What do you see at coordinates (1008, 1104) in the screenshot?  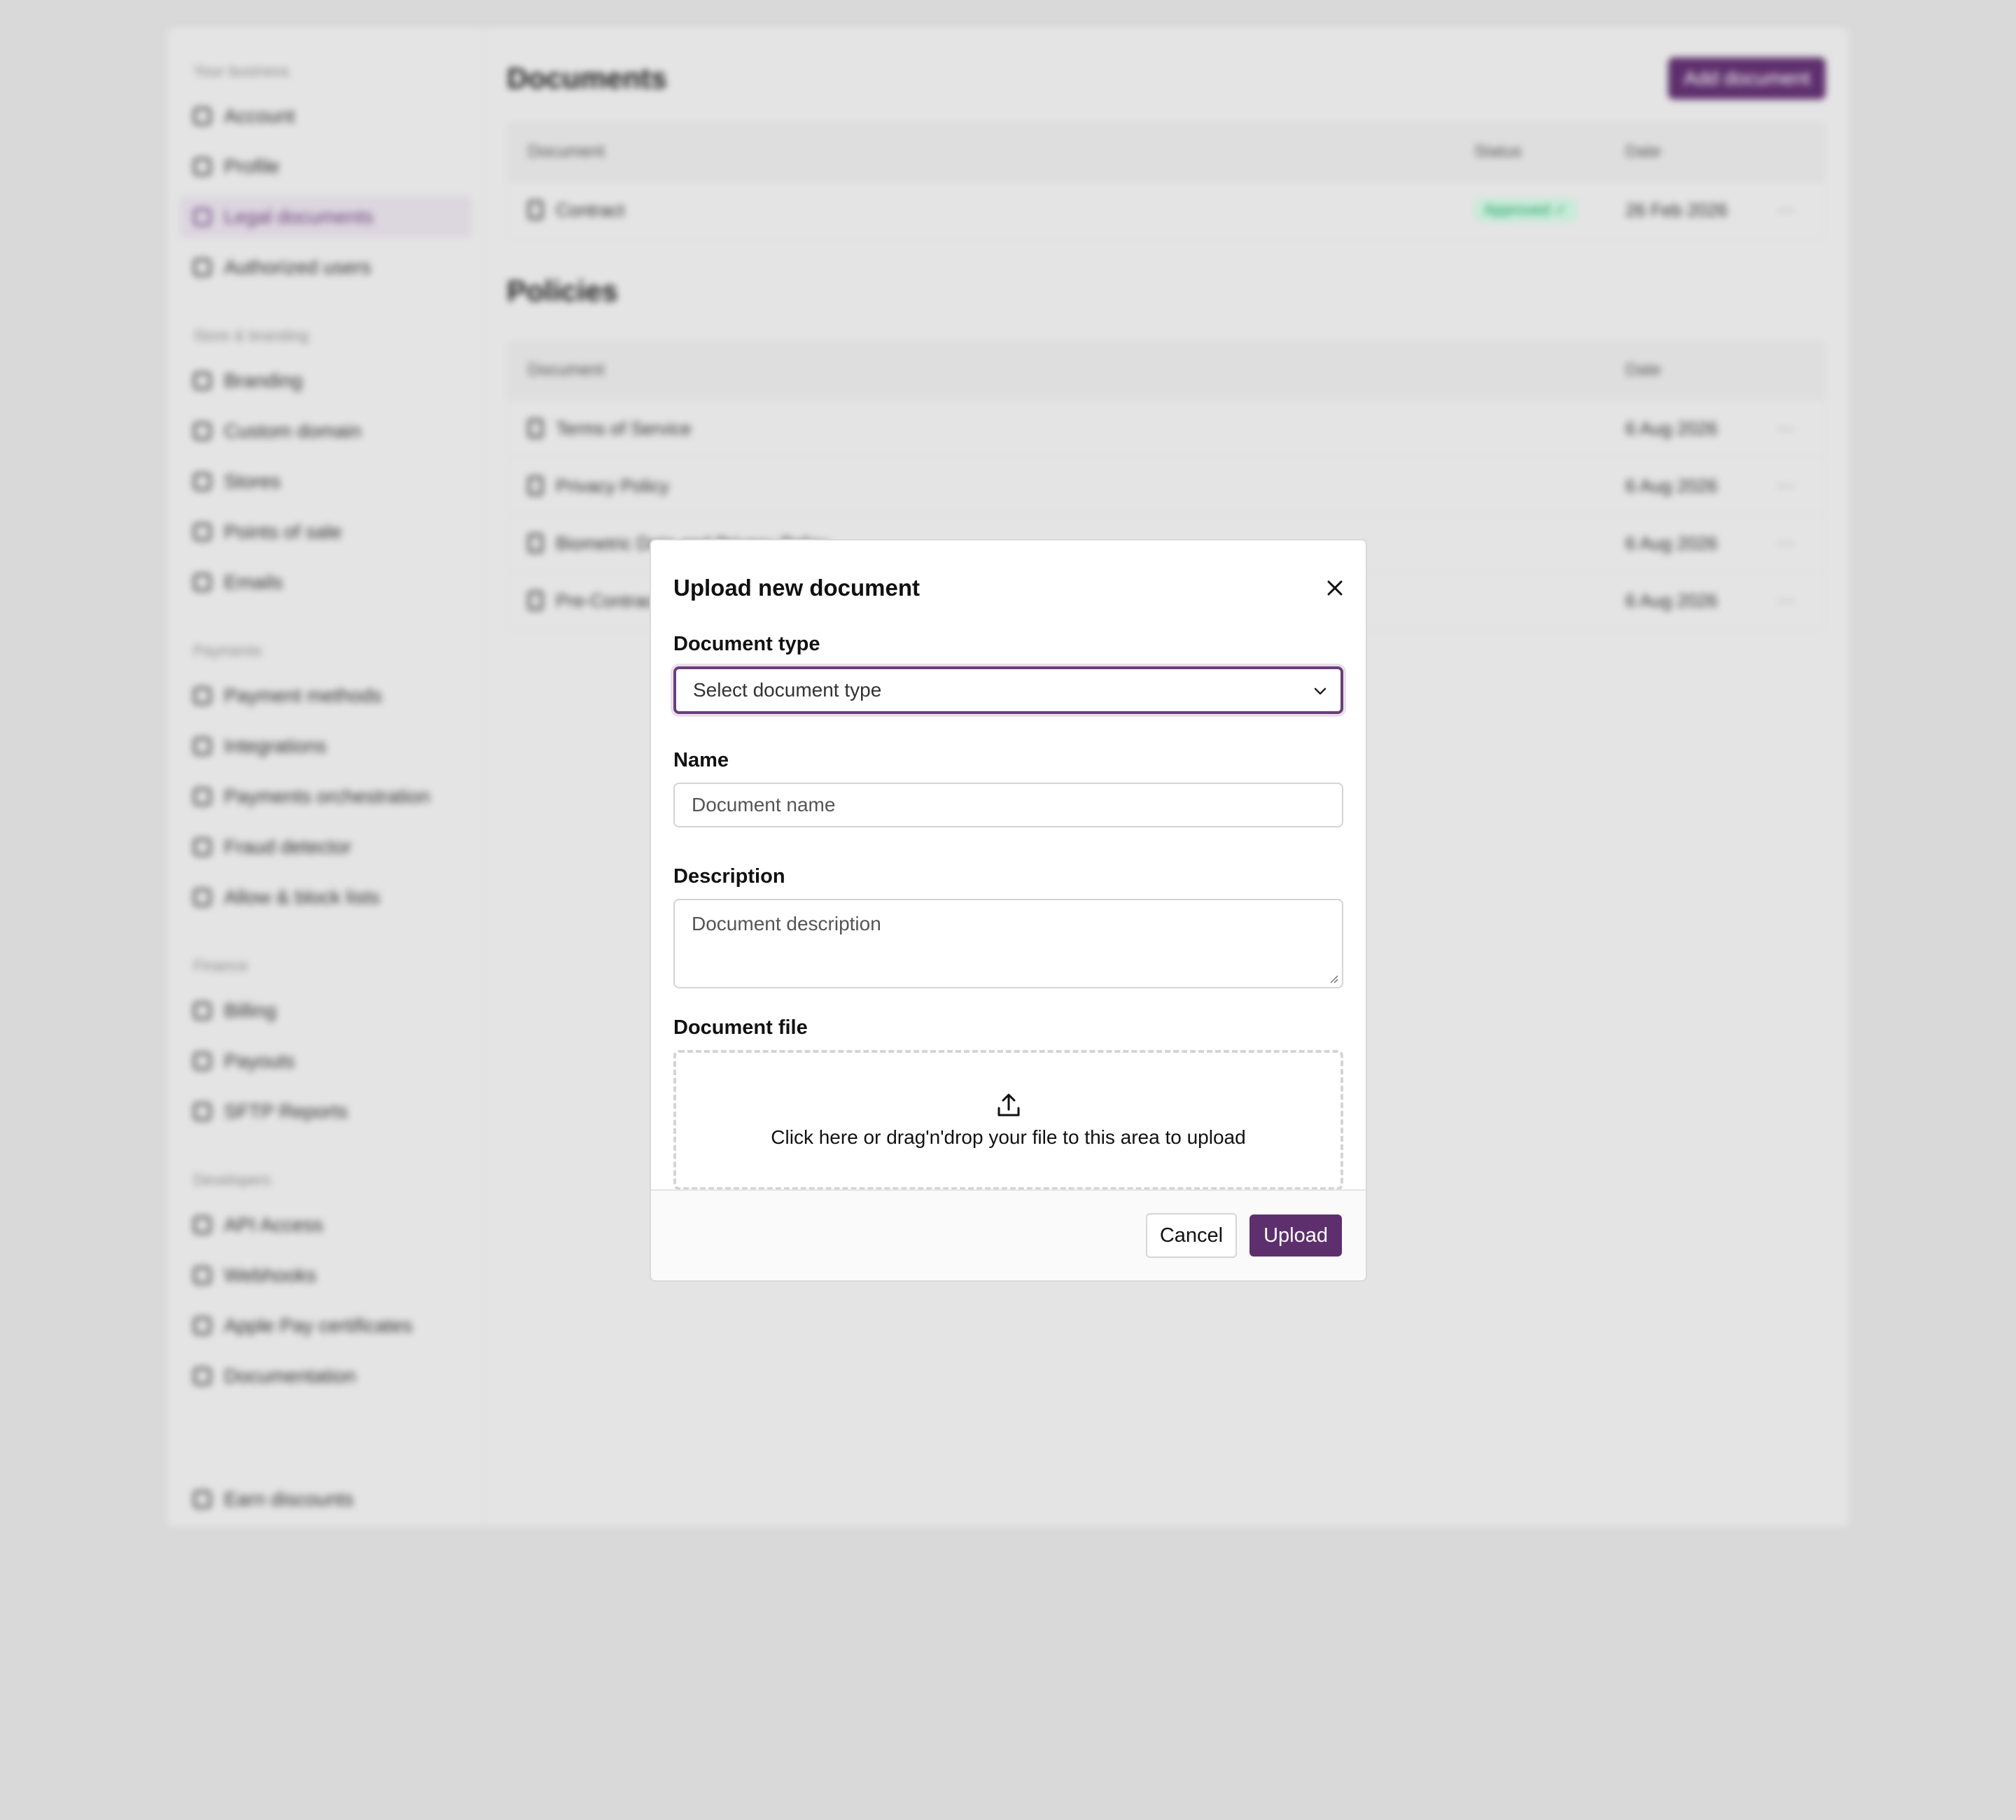 I see `upload-icon` at bounding box center [1008, 1104].